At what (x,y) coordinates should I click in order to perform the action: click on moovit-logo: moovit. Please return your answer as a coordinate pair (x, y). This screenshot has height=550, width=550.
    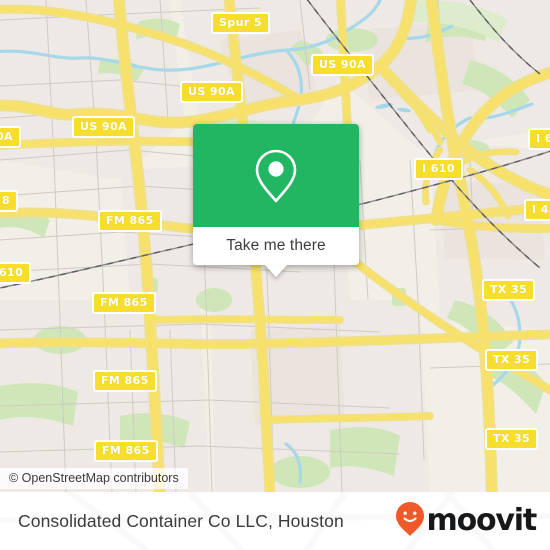
    Looking at the image, I should click on (466, 521).